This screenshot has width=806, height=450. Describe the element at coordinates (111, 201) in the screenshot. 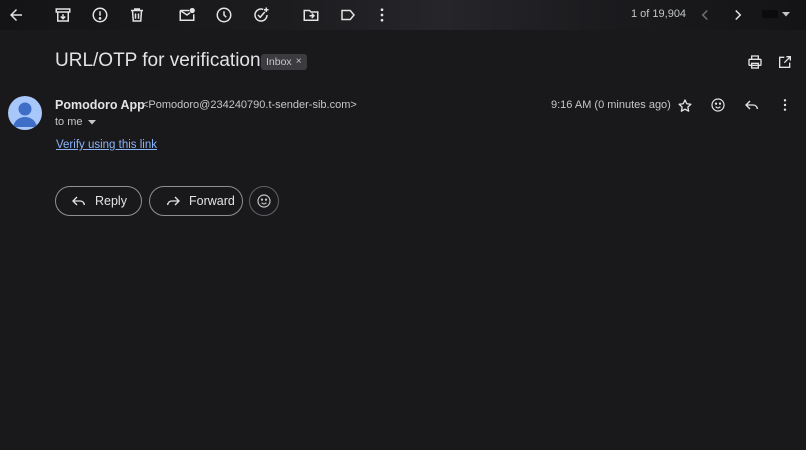

I see `reply-label: Reply` at that location.